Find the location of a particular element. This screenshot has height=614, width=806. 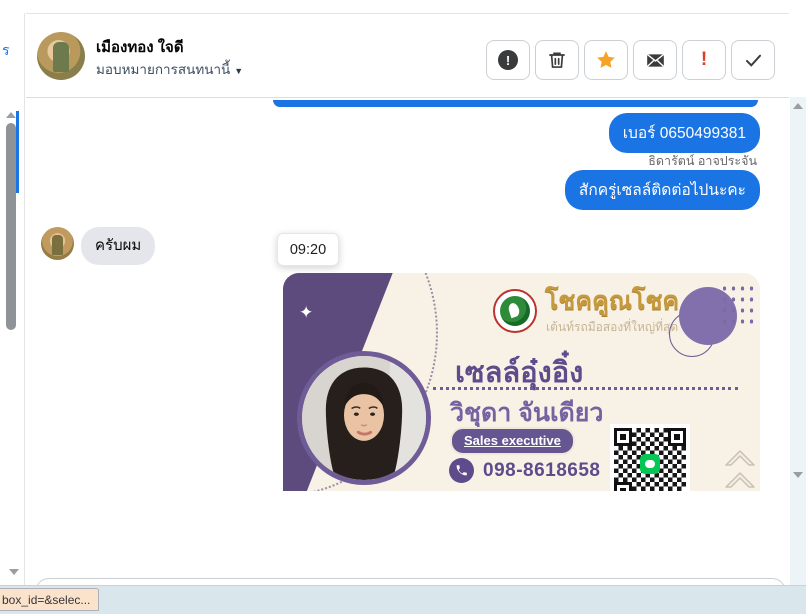

check-icon is located at coordinates (753, 60).